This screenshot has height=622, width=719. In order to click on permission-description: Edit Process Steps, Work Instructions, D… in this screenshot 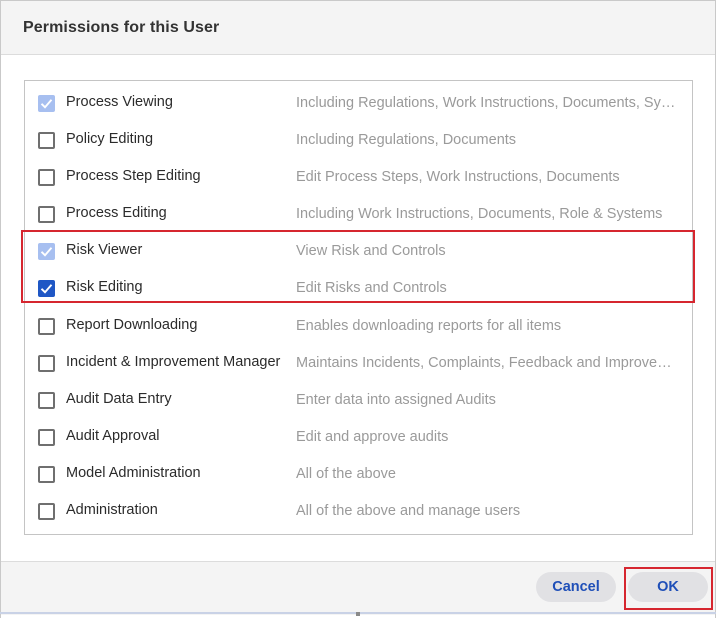, I will do `click(458, 177)`.